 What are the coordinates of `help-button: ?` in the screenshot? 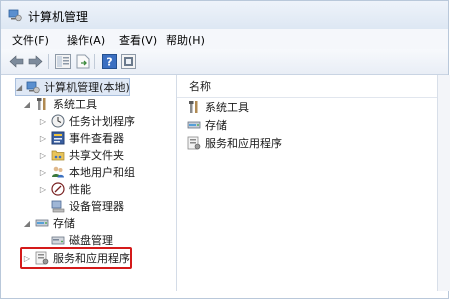 It's located at (109, 61).